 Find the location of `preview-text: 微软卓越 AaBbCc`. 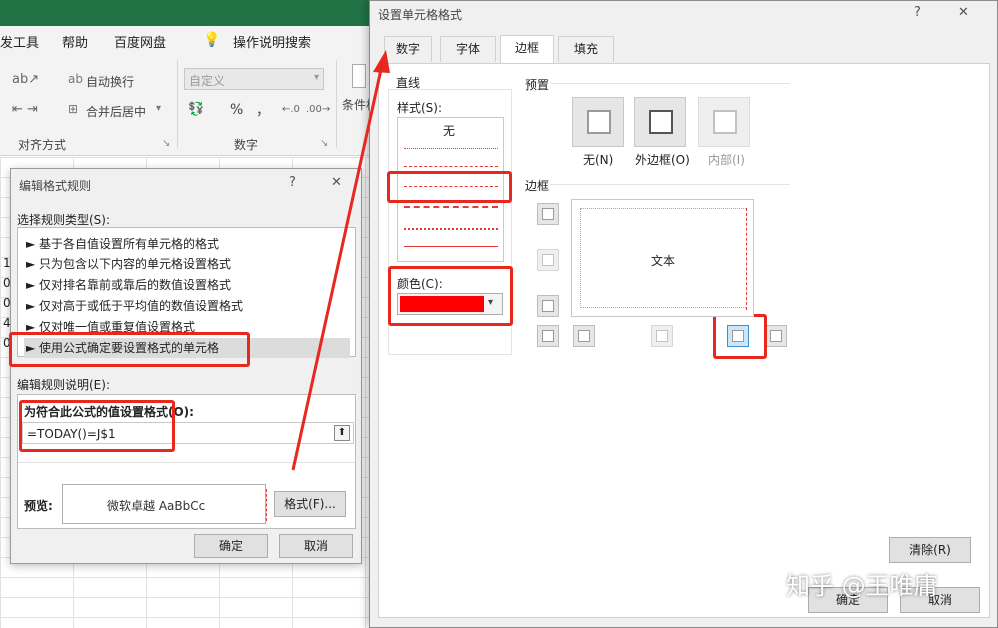

preview-text: 微软卓越 AaBbCc is located at coordinates (156, 506).